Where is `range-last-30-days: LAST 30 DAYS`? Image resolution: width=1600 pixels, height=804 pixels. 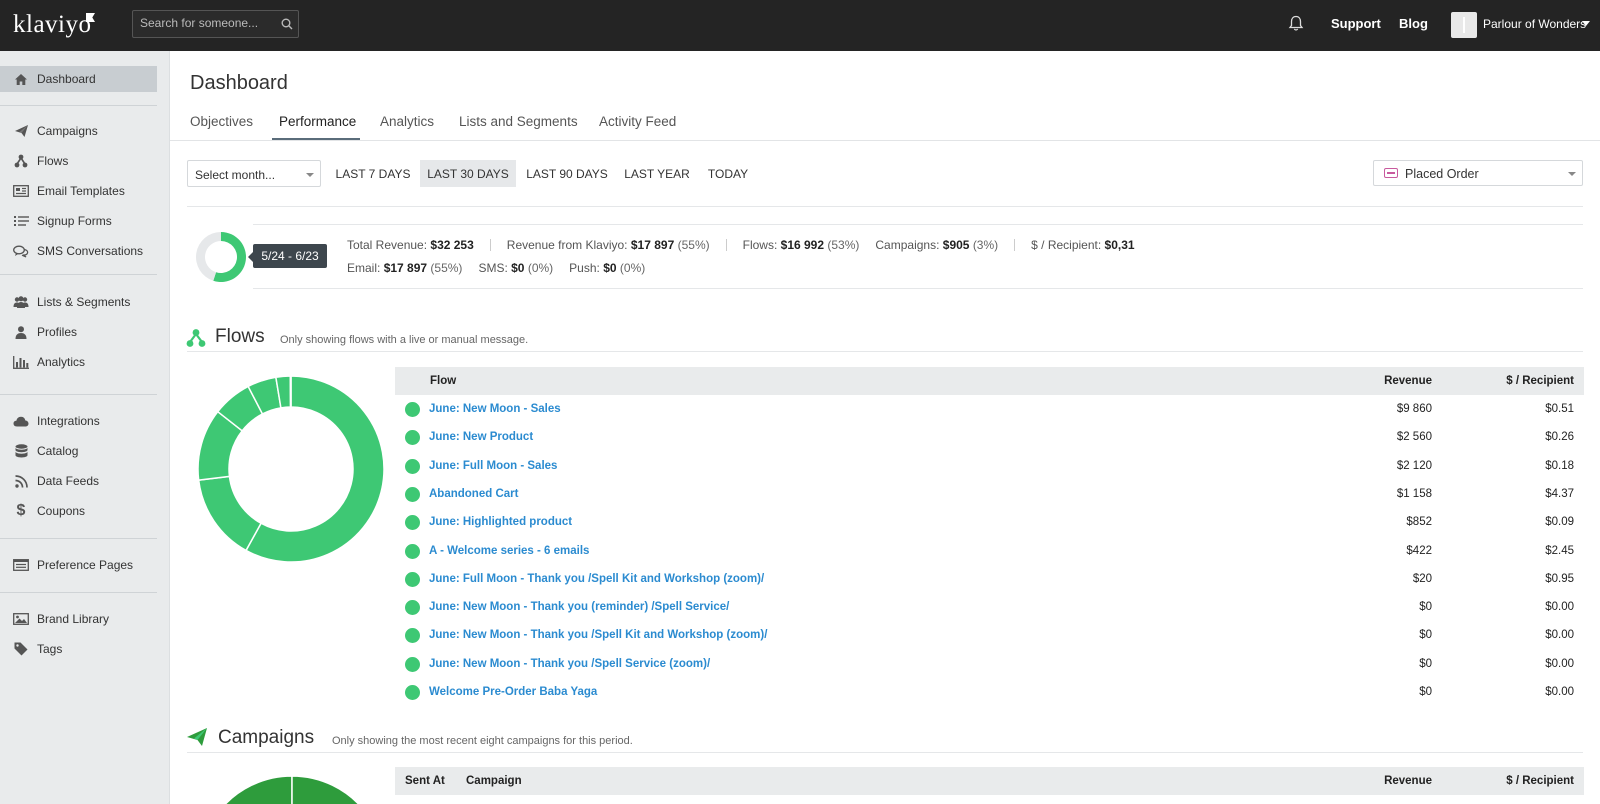
range-last-30-days: LAST 30 DAYS is located at coordinates (468, 173).